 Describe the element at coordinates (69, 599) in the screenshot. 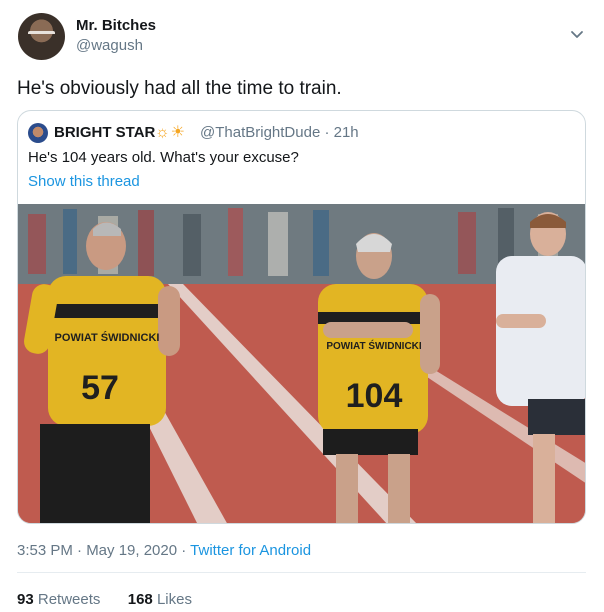

I see `retweets-label: Retweets` at that location.